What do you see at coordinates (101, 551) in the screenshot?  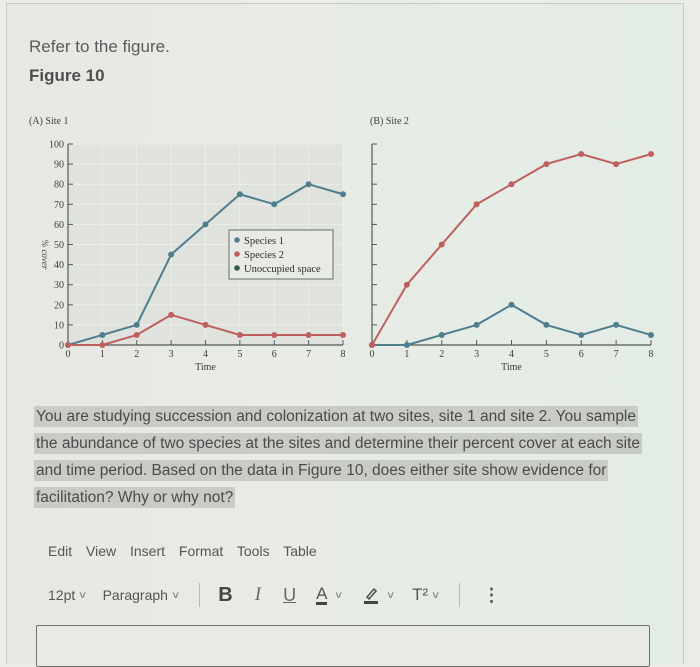 I see `menu-view: View` at bounding box center [101, 551].